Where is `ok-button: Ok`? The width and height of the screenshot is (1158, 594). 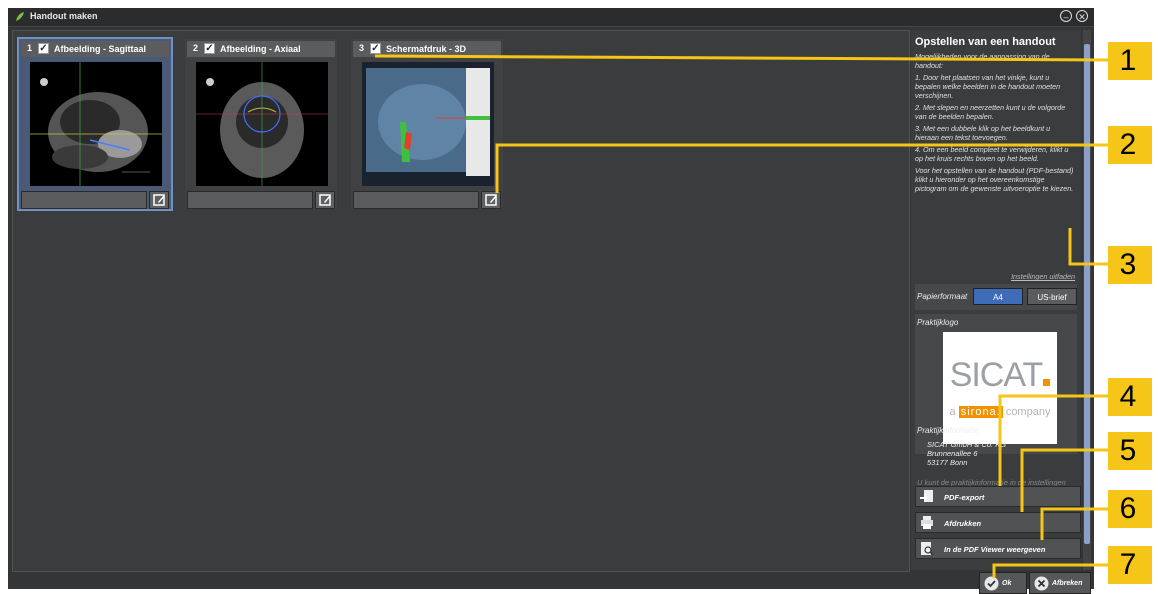
ok-button: Ok is located at coordinates (1003, 583).